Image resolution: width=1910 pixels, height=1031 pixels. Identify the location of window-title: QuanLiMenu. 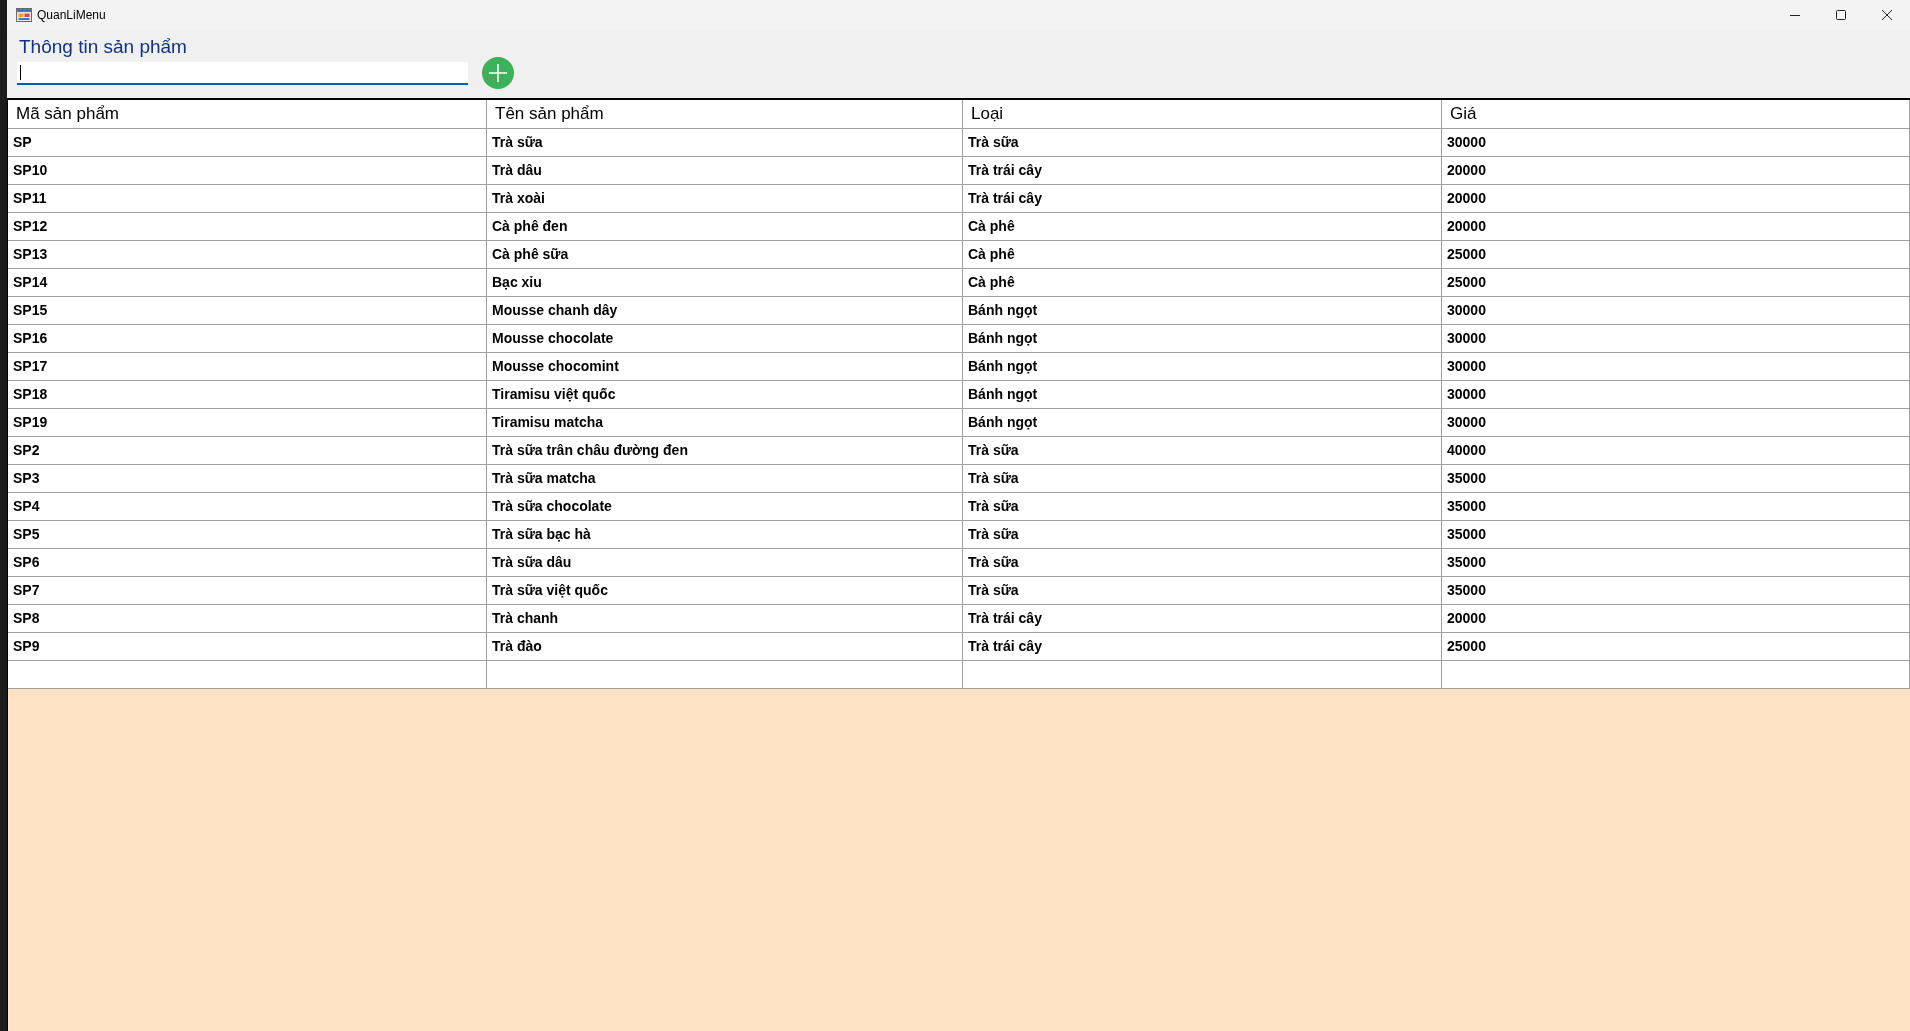
(71, 15).